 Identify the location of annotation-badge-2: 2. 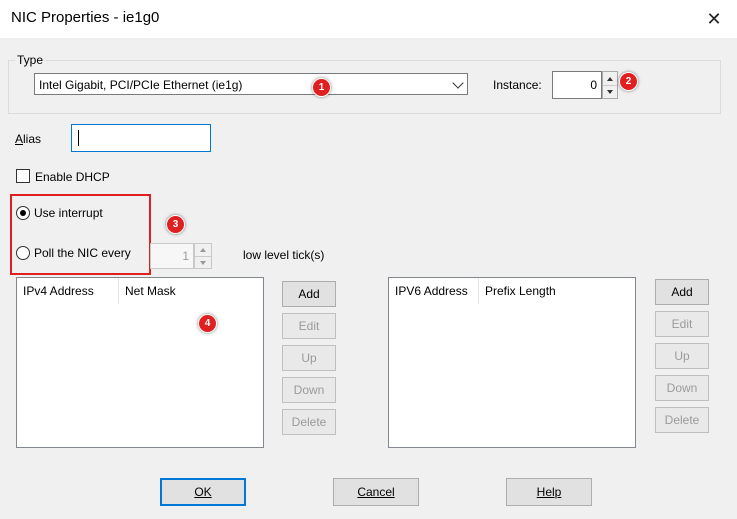
(628, 81).